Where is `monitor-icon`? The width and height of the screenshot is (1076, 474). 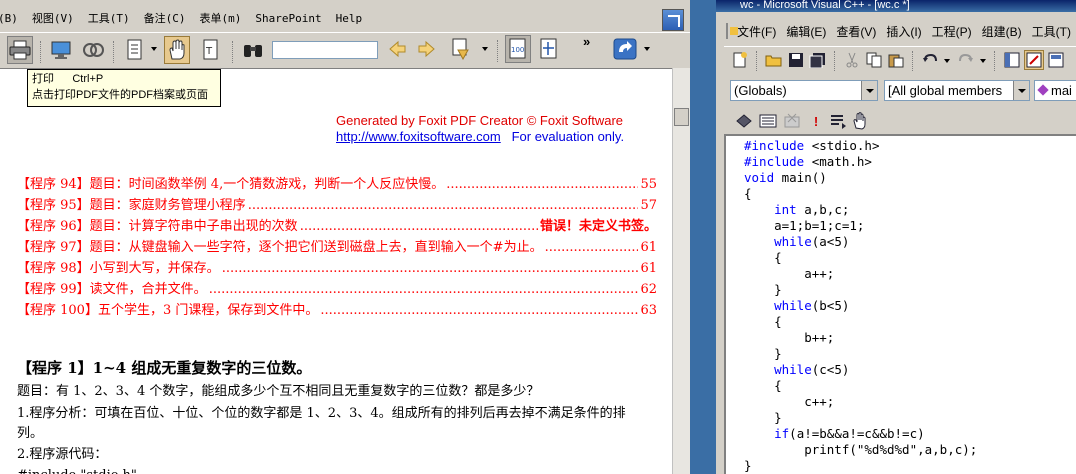
monitor-icon is located at coordinates (61, 50).